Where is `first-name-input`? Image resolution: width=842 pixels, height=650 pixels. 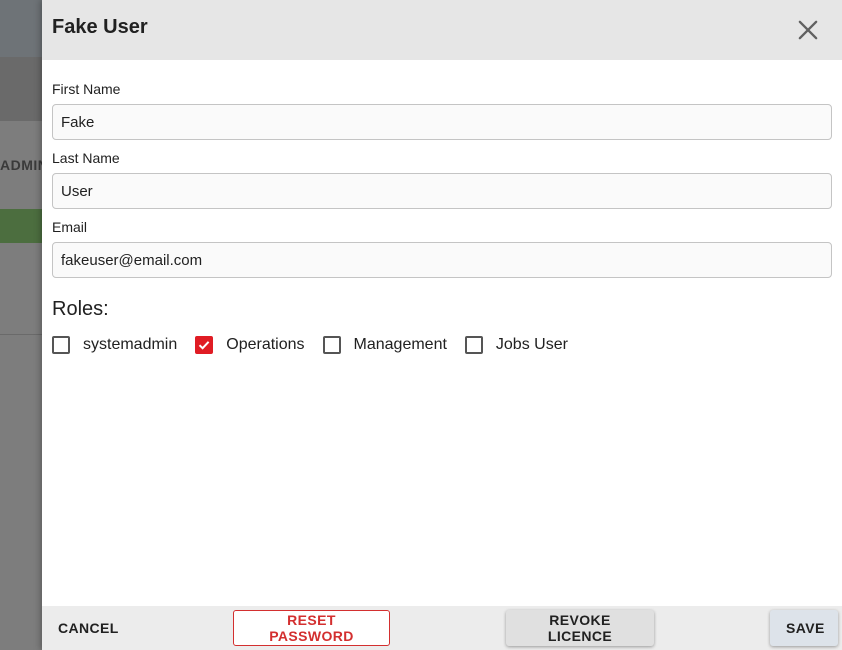 first-name-input is located at coordinates (442, 122).